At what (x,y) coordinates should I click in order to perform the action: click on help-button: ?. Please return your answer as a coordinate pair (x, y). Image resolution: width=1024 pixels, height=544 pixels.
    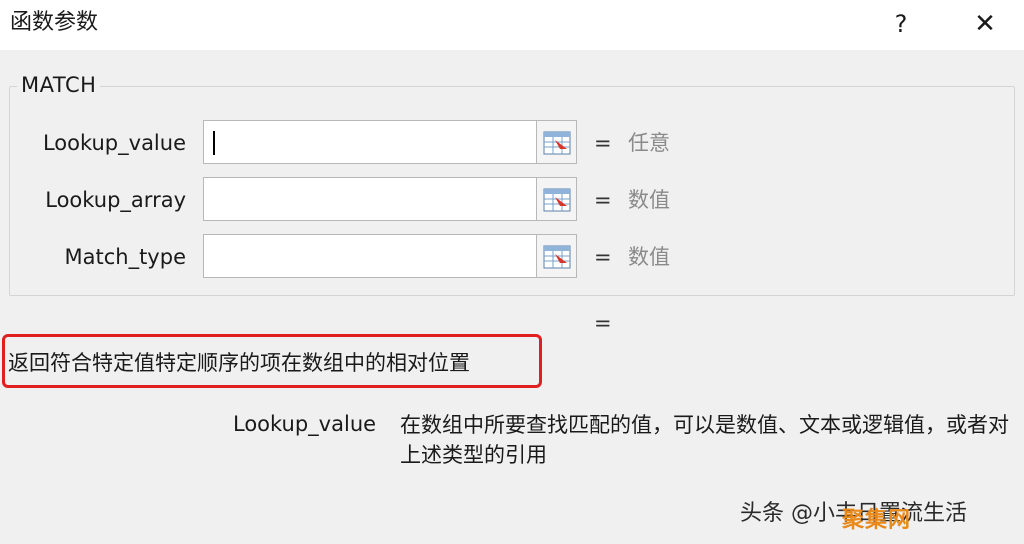
    Looking at the image, I should click on (901, 24).